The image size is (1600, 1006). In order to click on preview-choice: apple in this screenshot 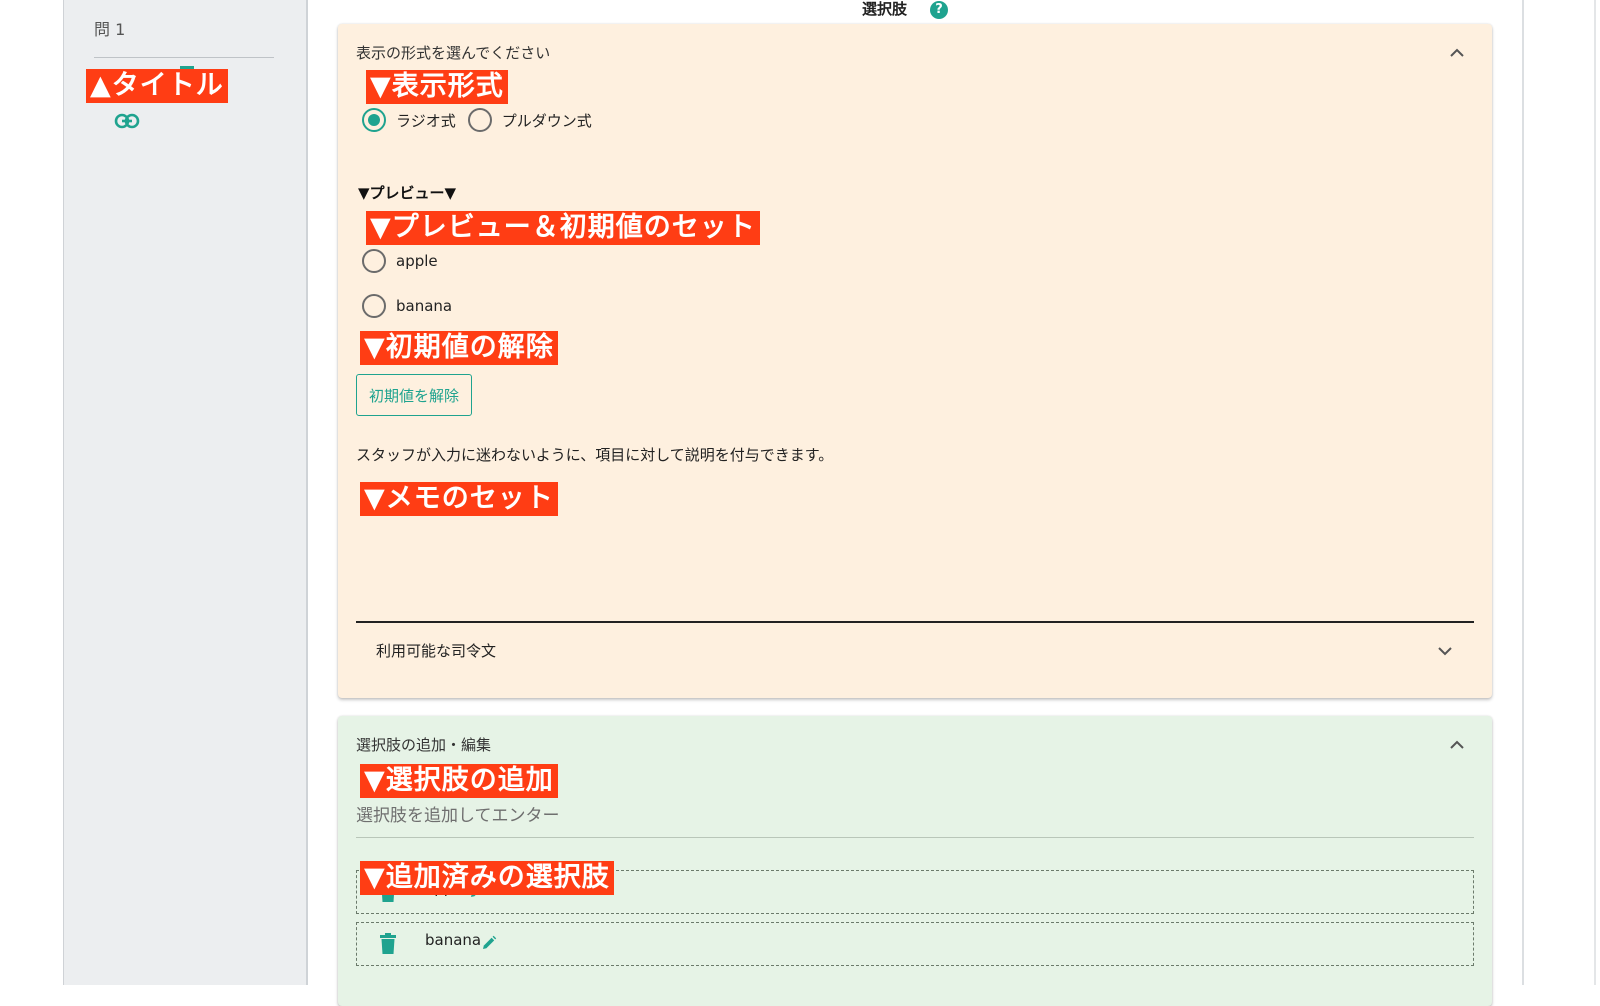, I will do `click(406, 261)`.